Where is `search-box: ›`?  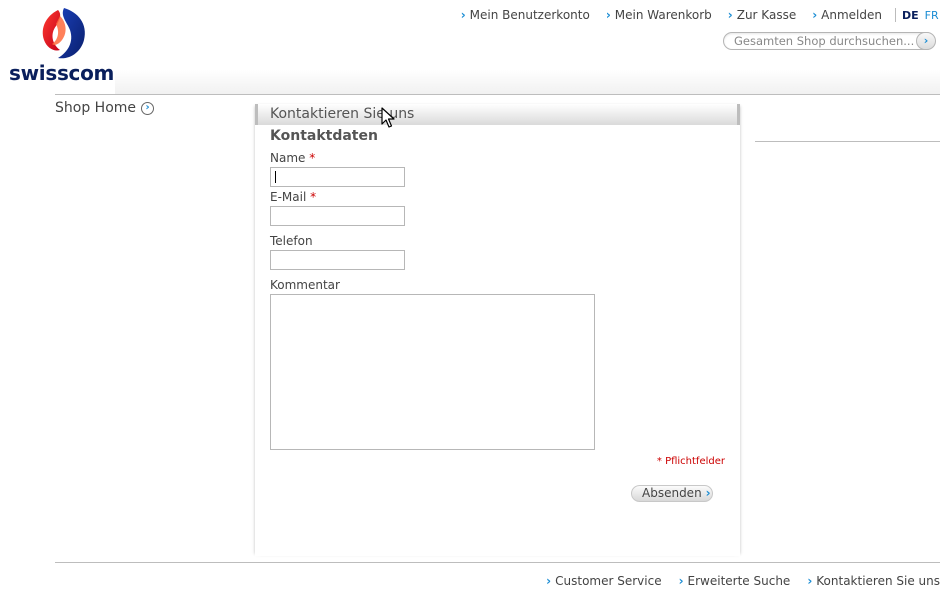 search-box: › is located at coordinates (829, 41).